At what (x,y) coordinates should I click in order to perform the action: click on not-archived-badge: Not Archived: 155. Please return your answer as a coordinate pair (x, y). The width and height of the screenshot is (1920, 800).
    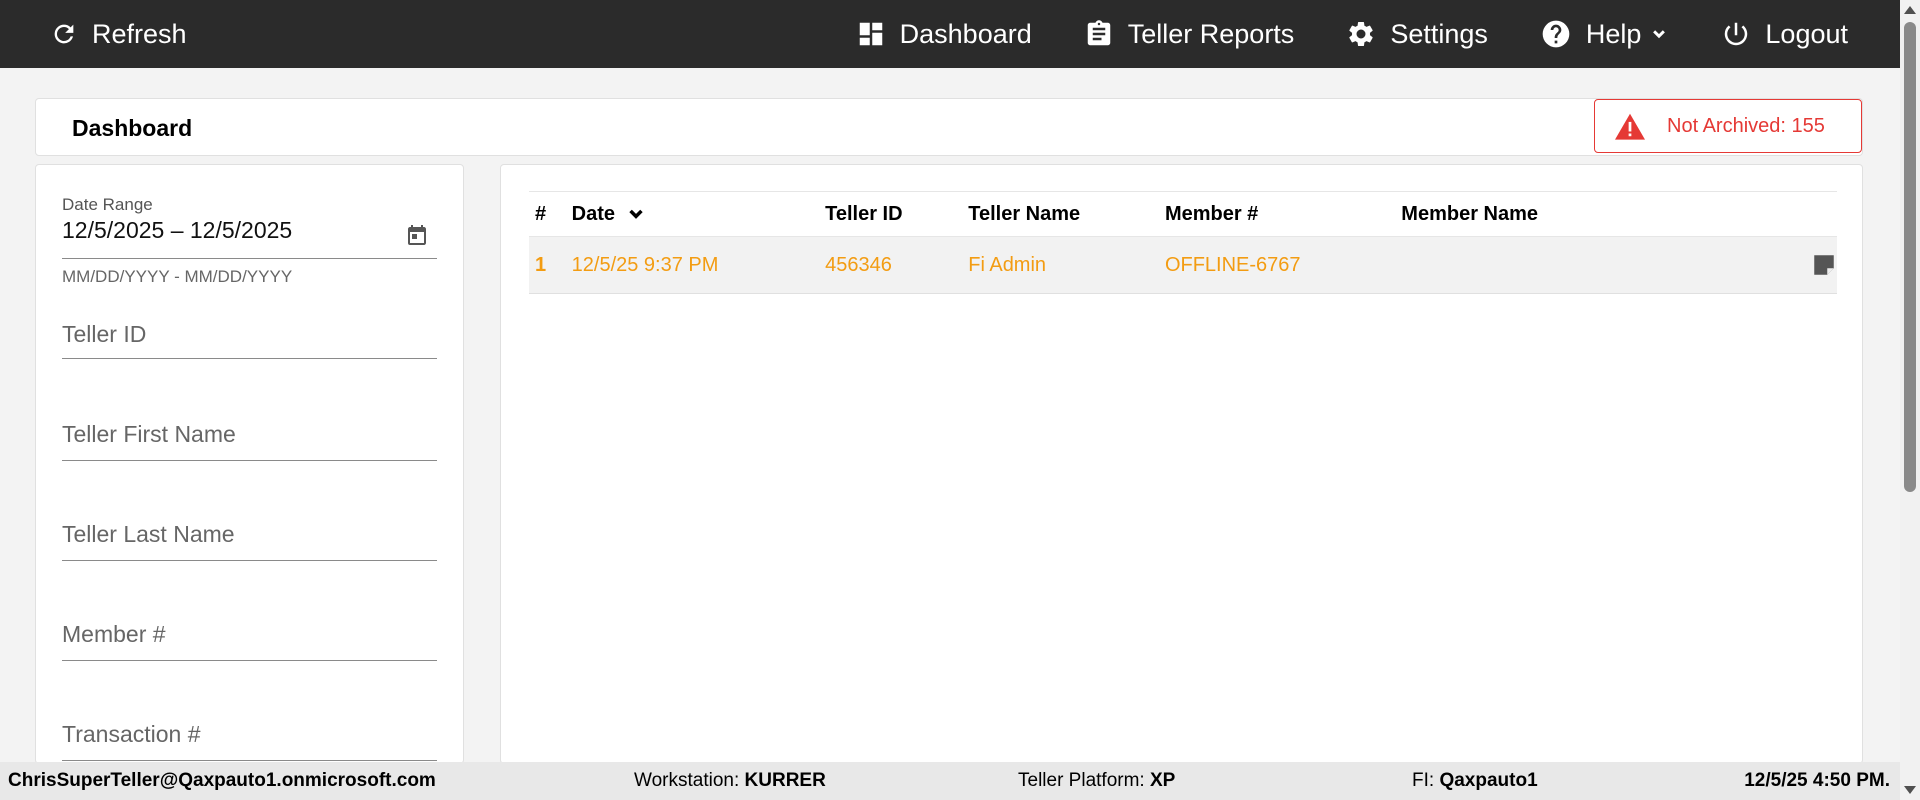
    Looking at the image, I should click on (1728, 126).